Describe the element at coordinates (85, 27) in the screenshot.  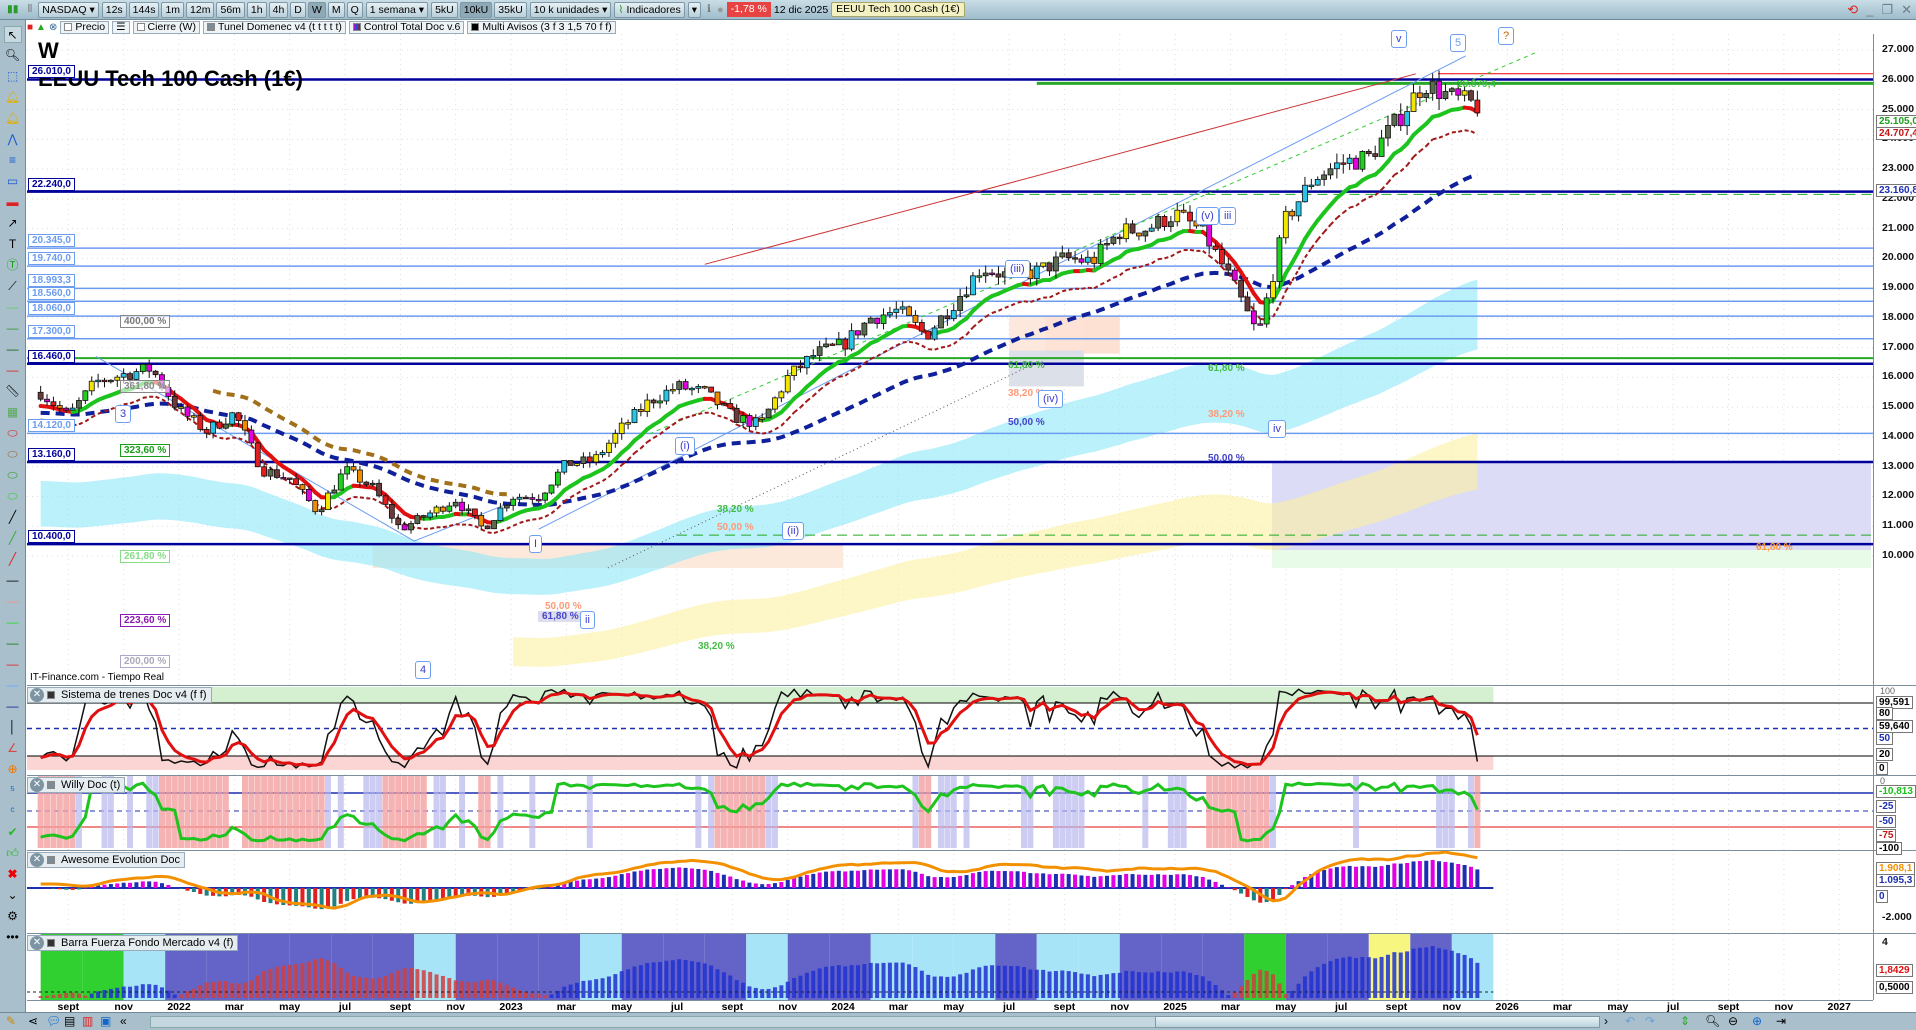
I see `legend-price: Precio` at that location.